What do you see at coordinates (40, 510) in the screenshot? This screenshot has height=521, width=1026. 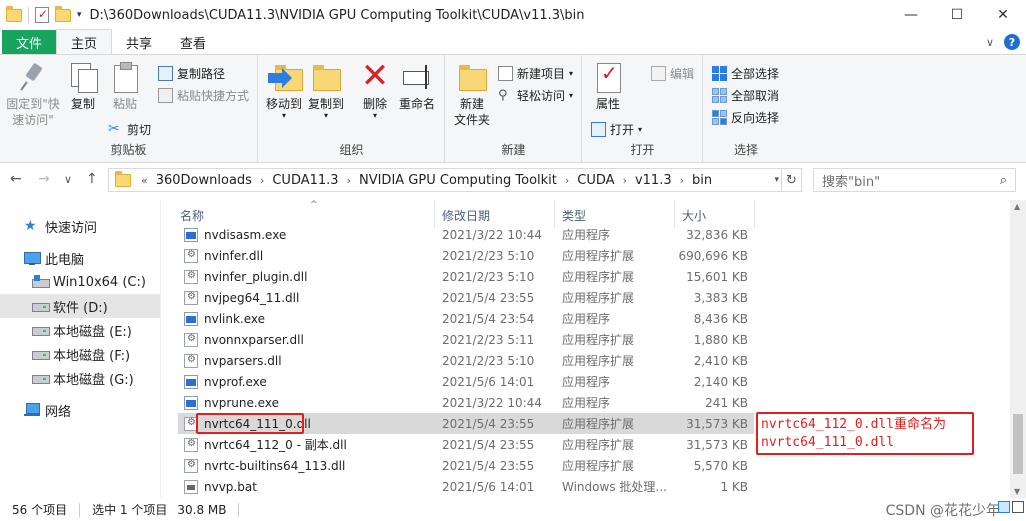 I see `item-count: 56 个项目` at bounding box center [40, 510].